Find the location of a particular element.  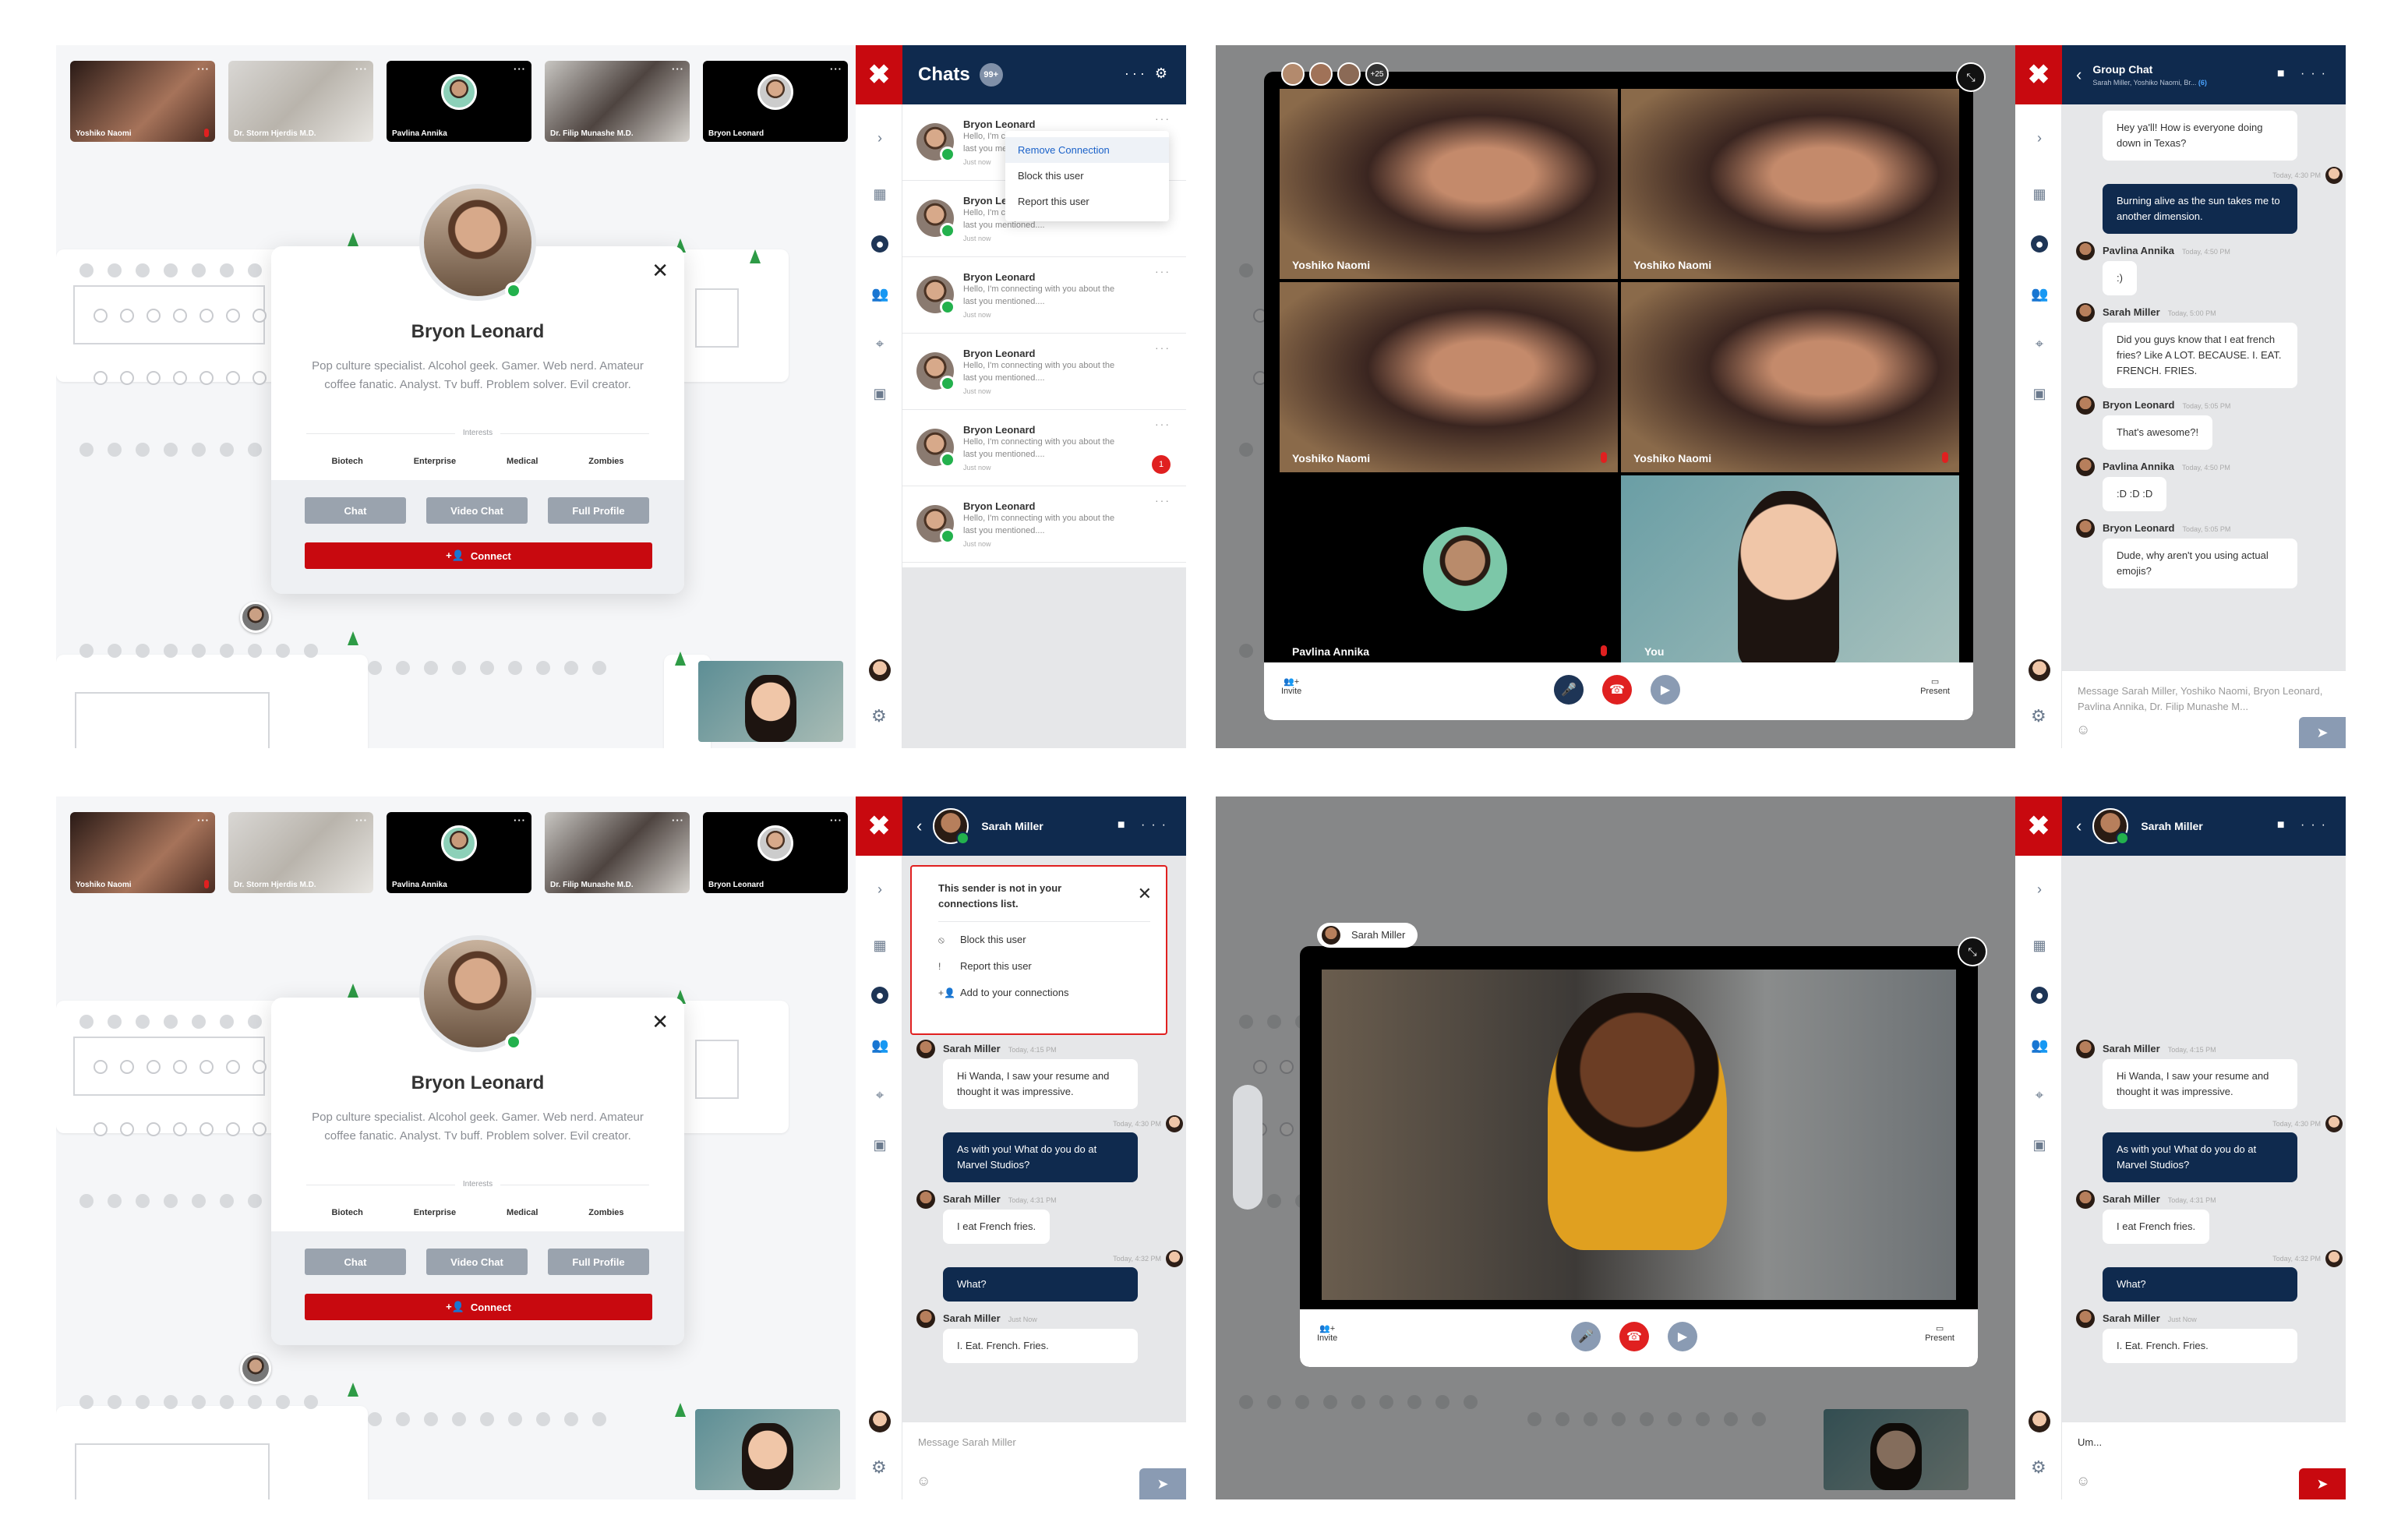

message-input: Message Sarah Miller ☺ ➤ is located at coordinates (1044, 1460).